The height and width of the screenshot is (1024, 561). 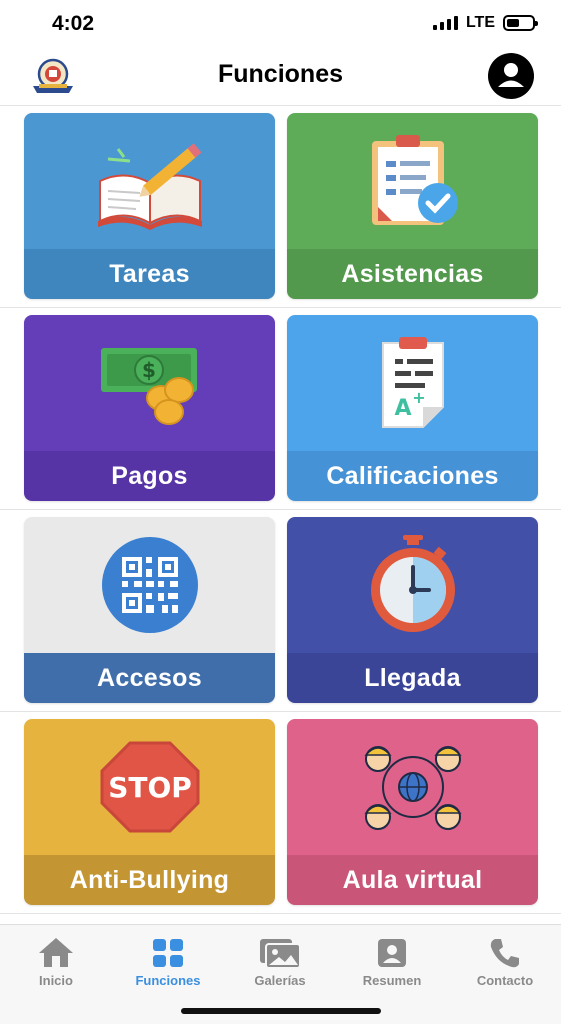 I want to click on card-label: Pagos, so click(x=149, y=476).